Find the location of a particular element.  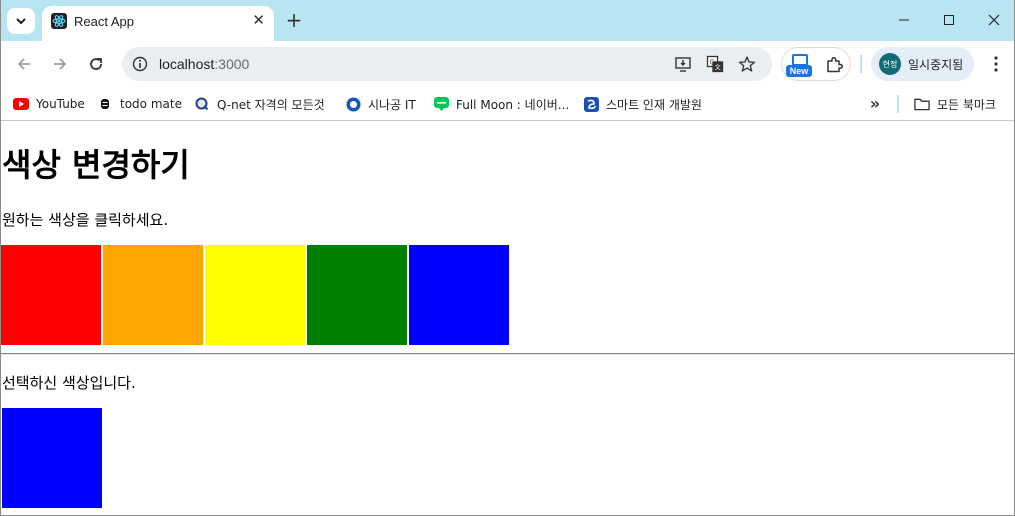

color-swatch-orange is located at coordinates (153, 295).